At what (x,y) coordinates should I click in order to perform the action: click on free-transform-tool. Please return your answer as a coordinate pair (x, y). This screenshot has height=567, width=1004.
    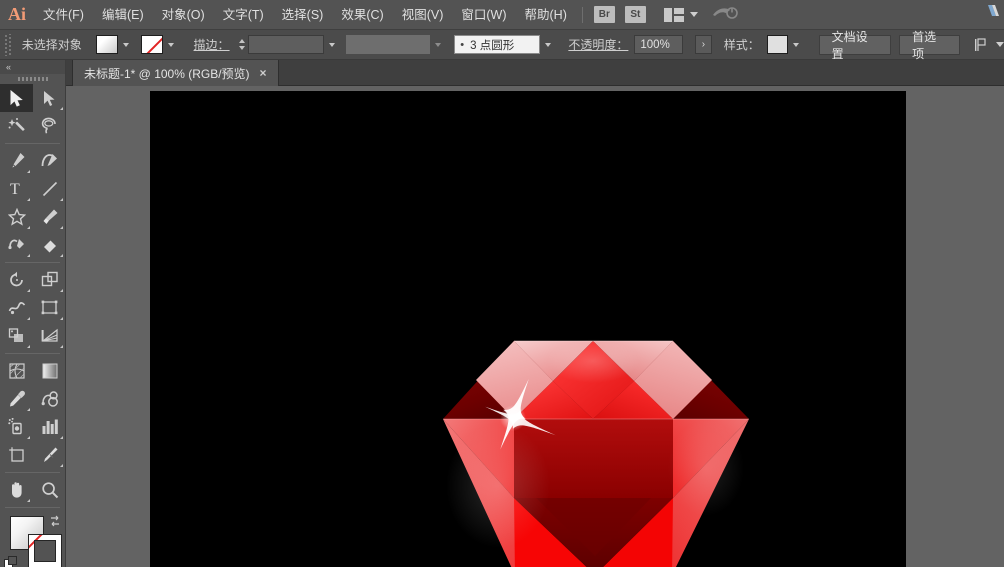
    Looking at the image, I should click on (49, 308).